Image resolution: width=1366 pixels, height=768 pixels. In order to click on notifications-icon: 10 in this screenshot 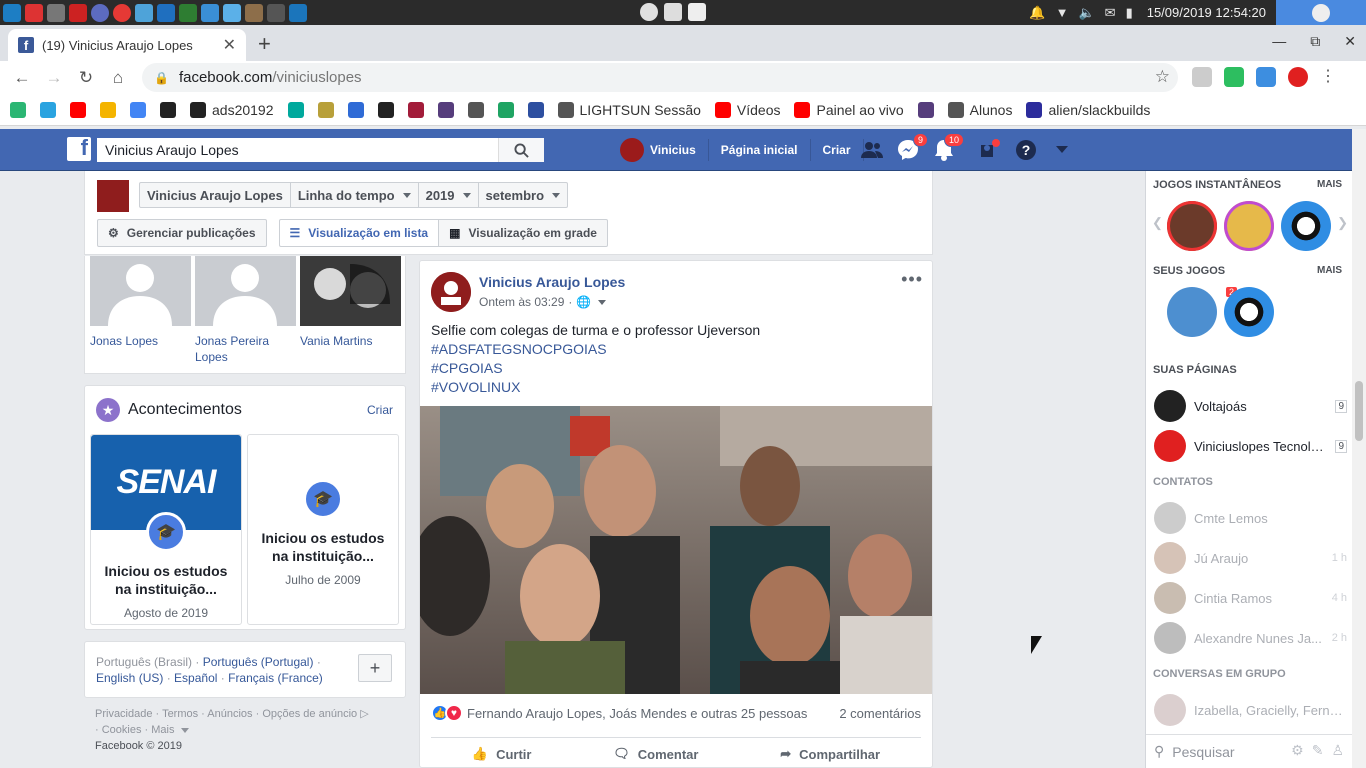, I will do `click(948, 147)`.